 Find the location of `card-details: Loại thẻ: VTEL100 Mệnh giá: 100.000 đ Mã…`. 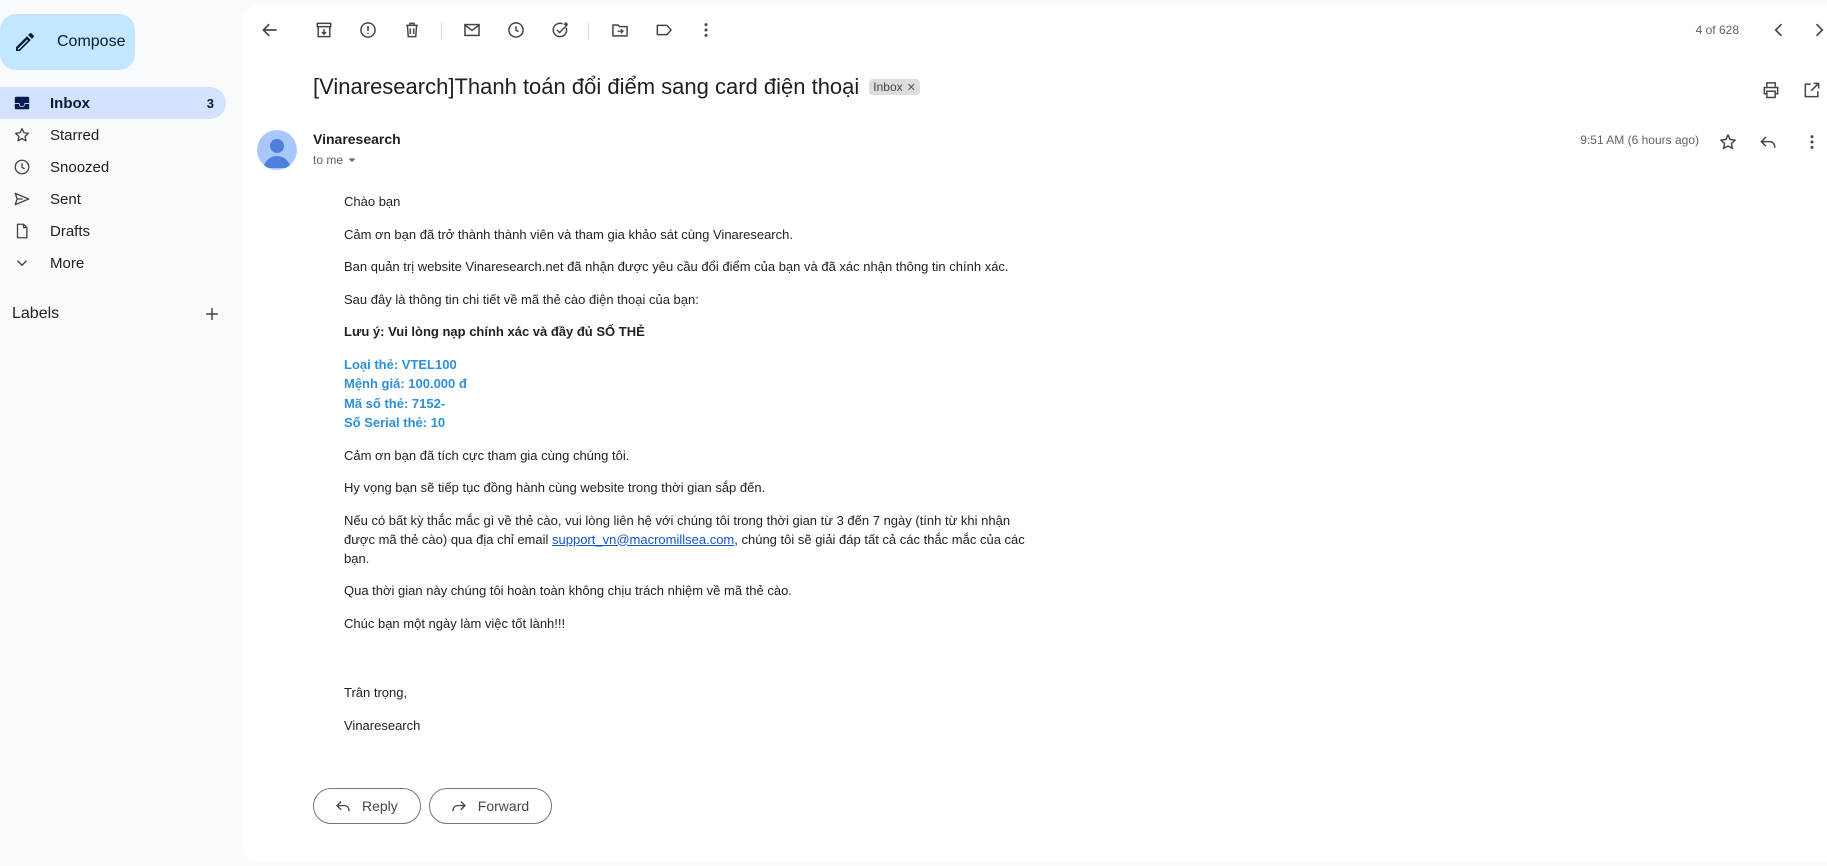

card-details: Loại thẻ: VTEL100 Mệnh giá: 100.000 đ Mã… is located at coordinates (689, 394).